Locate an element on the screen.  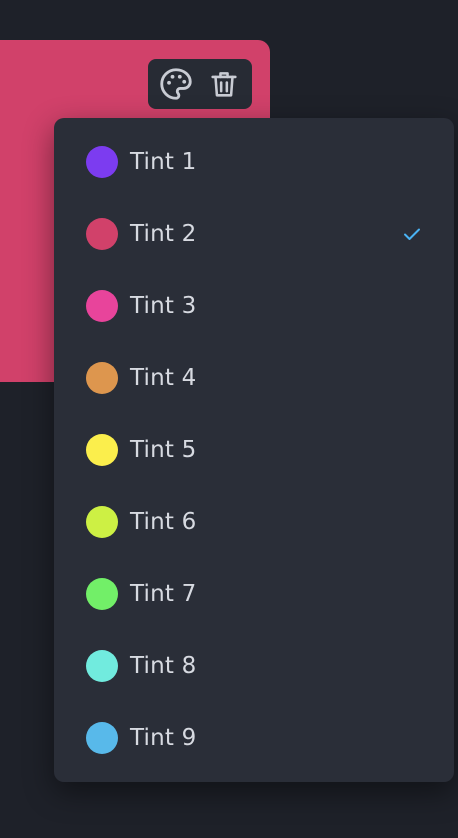
menu-item-tint-4: Tint 4 is located at coordinates (254, 378).